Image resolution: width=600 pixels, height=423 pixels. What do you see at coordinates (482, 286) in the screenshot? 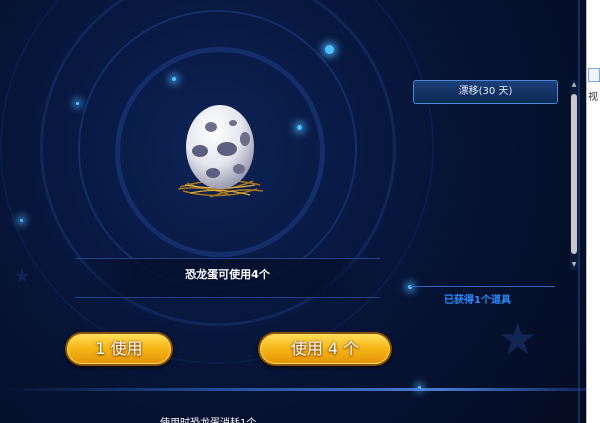
I see `gained-divider` at bounding box center [482, 286].